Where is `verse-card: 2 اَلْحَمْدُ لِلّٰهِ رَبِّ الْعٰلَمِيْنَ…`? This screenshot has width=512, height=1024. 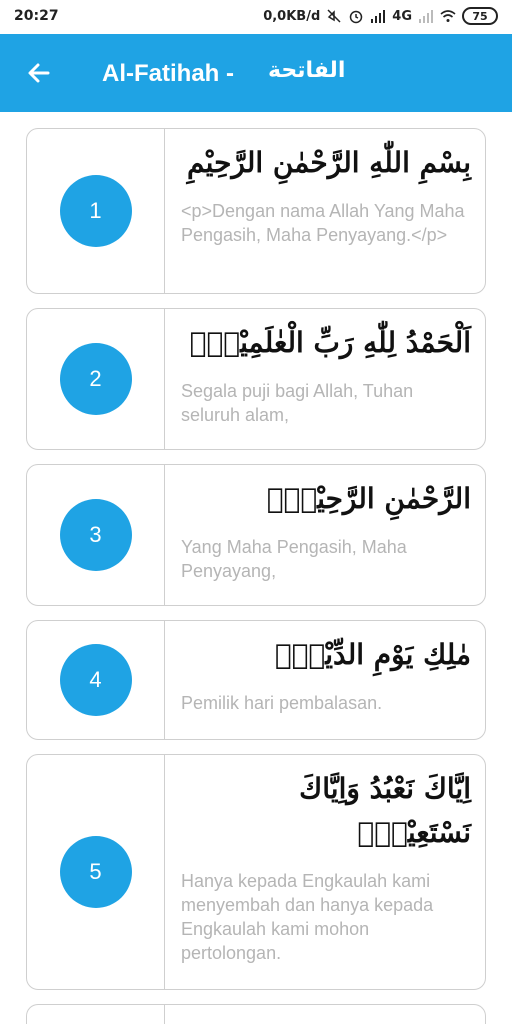 verse-card: 2 اَلْحَمْدُ لِلّٰهِ رَبِّ الْعٰلَمِيْنَ… is located at coordinates (256, 379).